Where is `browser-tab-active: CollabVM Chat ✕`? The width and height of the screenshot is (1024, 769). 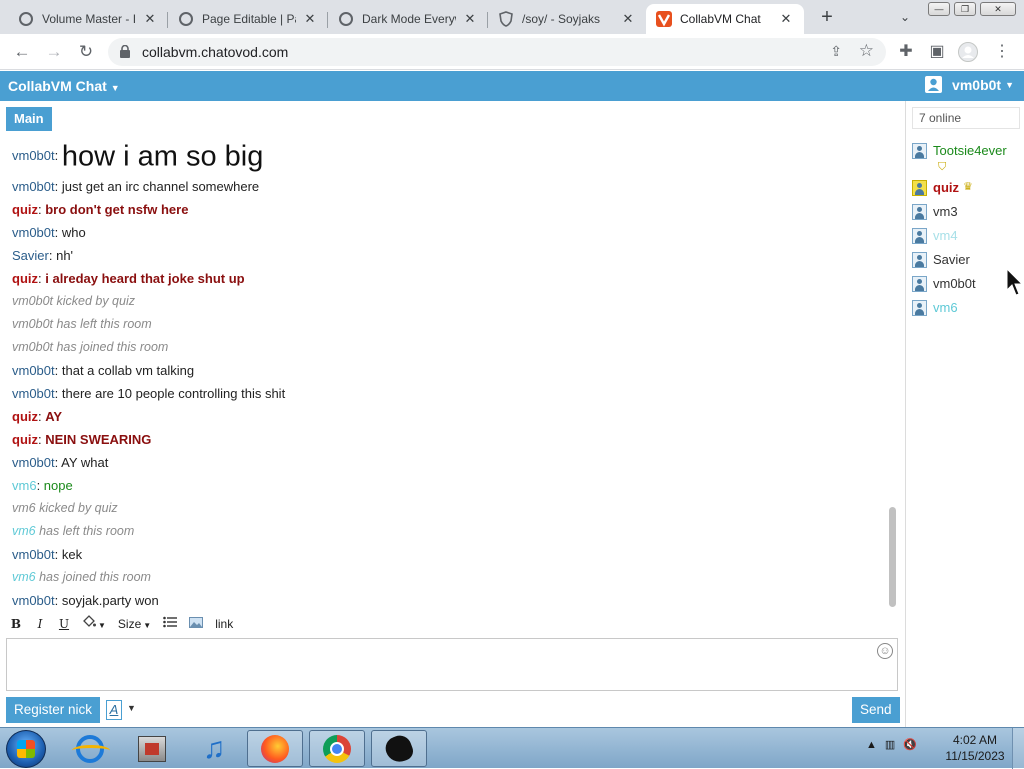
browser-tab-active: CollabVM Chat ✕ is located at coordinates (725, 19).